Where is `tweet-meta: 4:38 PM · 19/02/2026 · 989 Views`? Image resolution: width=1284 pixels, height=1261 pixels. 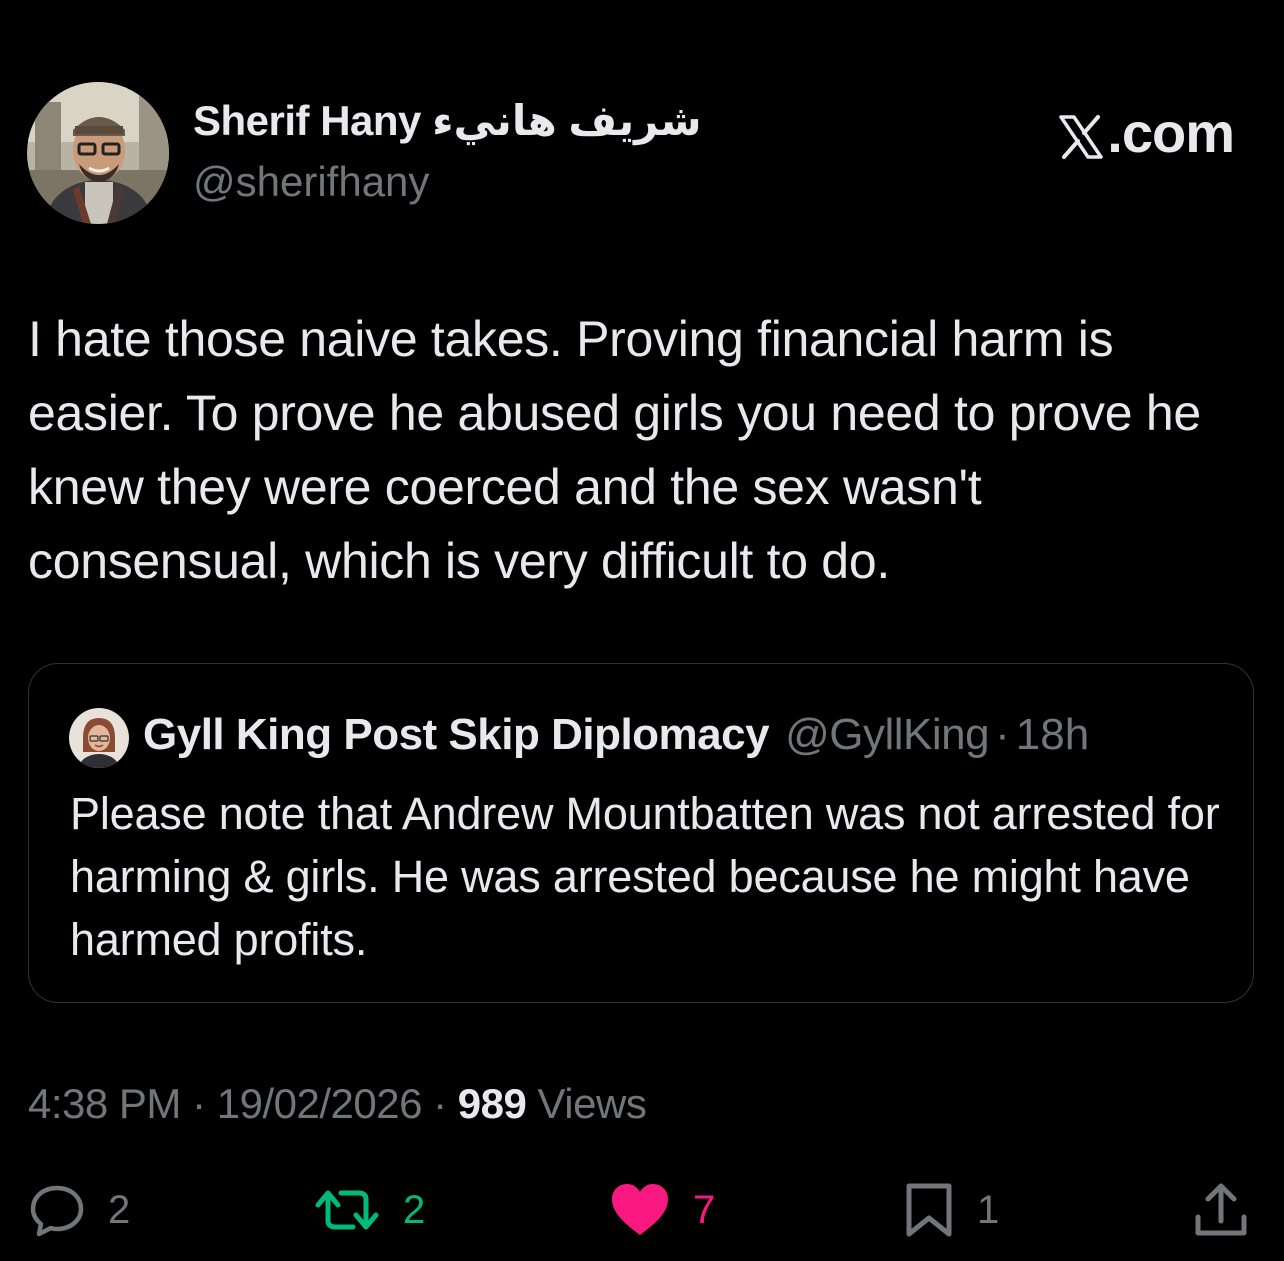
tweet-meta: 4:38 PM · 19/02/2026 · 989 Views is located at coordinates (337, 1104).